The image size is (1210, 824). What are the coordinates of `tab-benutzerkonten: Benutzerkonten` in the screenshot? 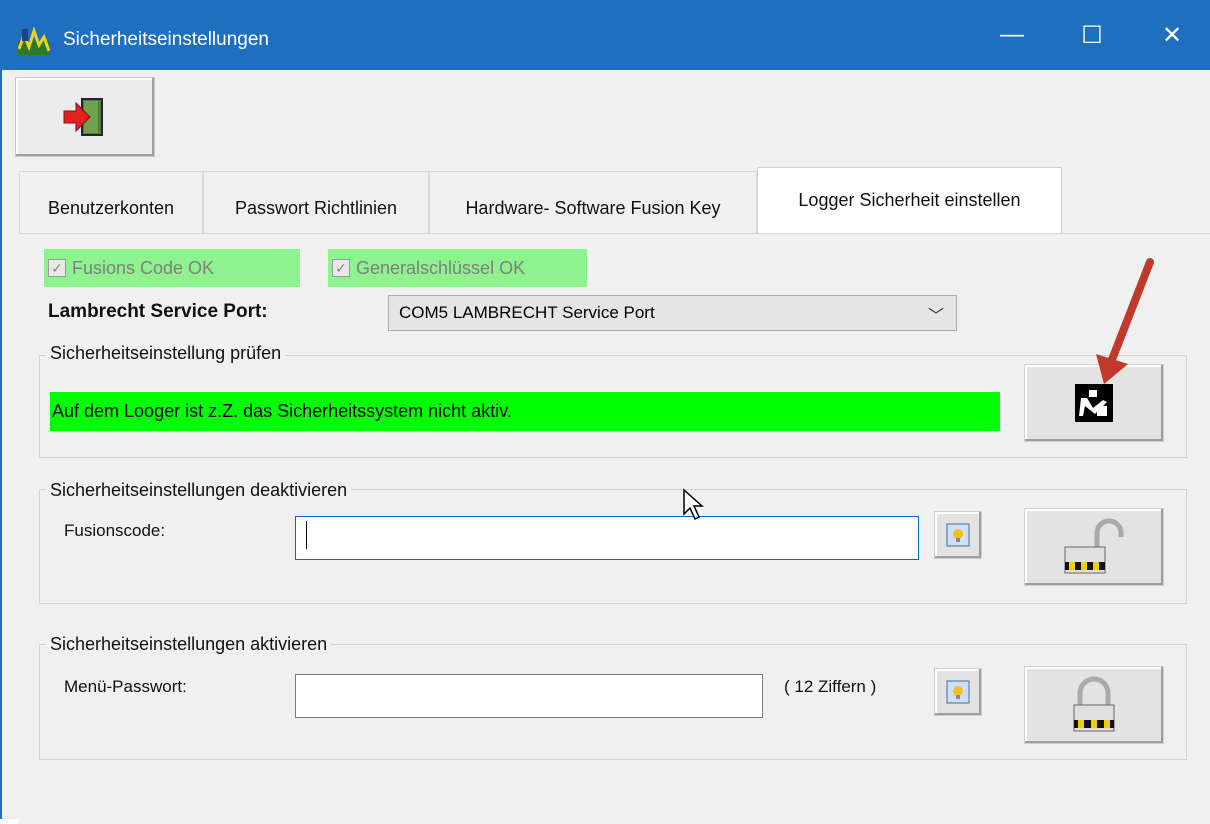 It's located at (111, 202).